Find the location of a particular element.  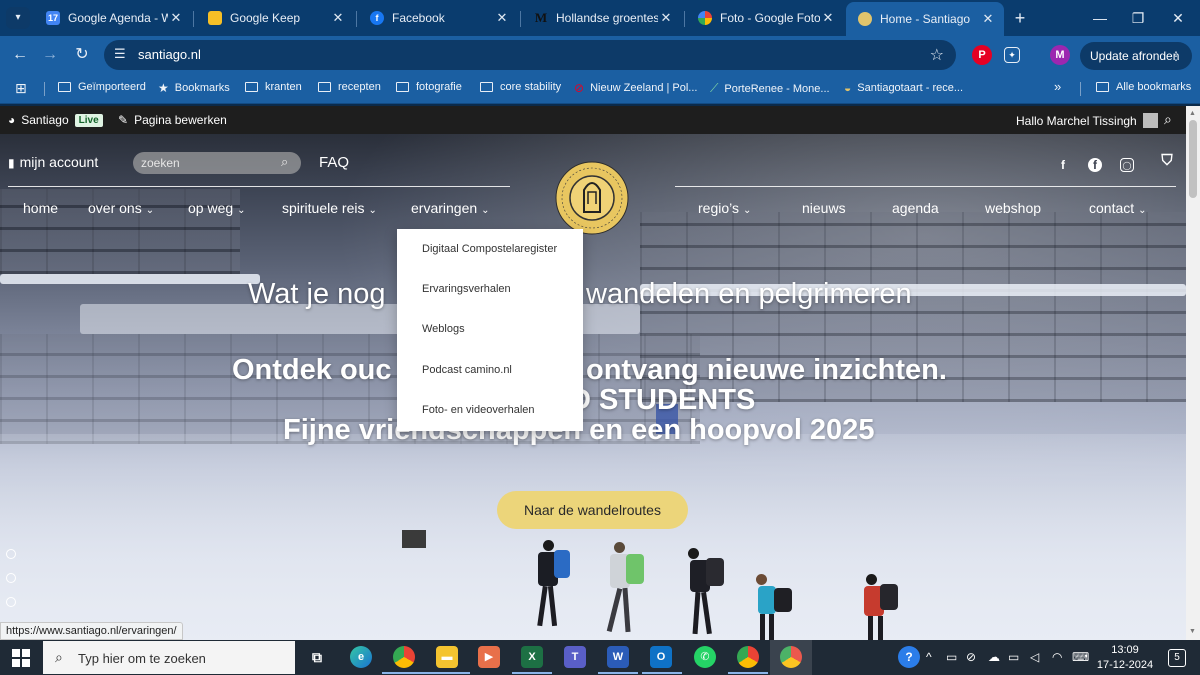

bookmark-geimporteerd: Geïmporteerd is located at coordinates (102, 87).